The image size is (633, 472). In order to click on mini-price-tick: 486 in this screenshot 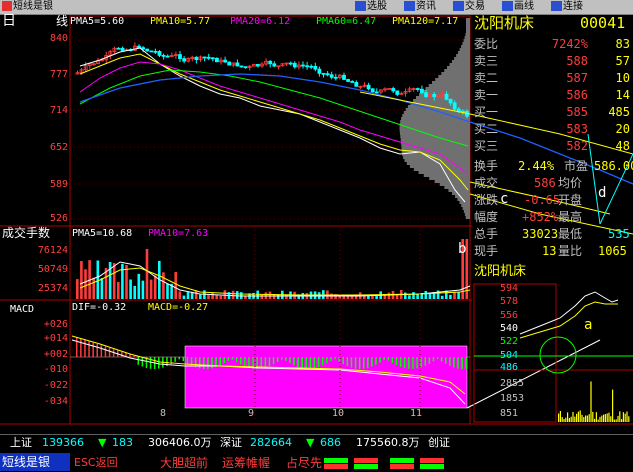, I will do `click(509, 367)`.